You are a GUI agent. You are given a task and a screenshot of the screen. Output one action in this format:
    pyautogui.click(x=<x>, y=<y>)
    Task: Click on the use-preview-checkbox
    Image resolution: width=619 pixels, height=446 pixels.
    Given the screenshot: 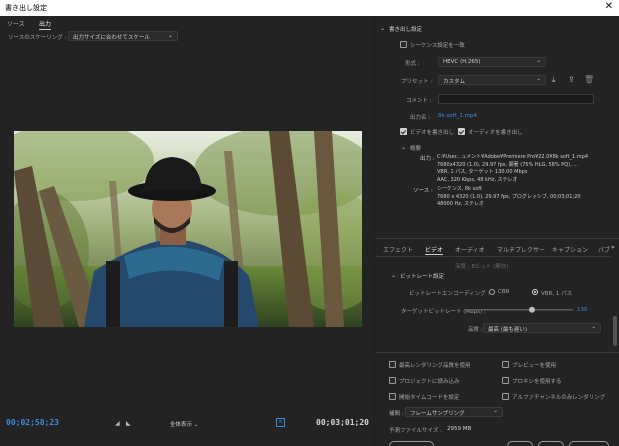 What is the action you would take?
    pyautogui.click(x=505, y=364)
    